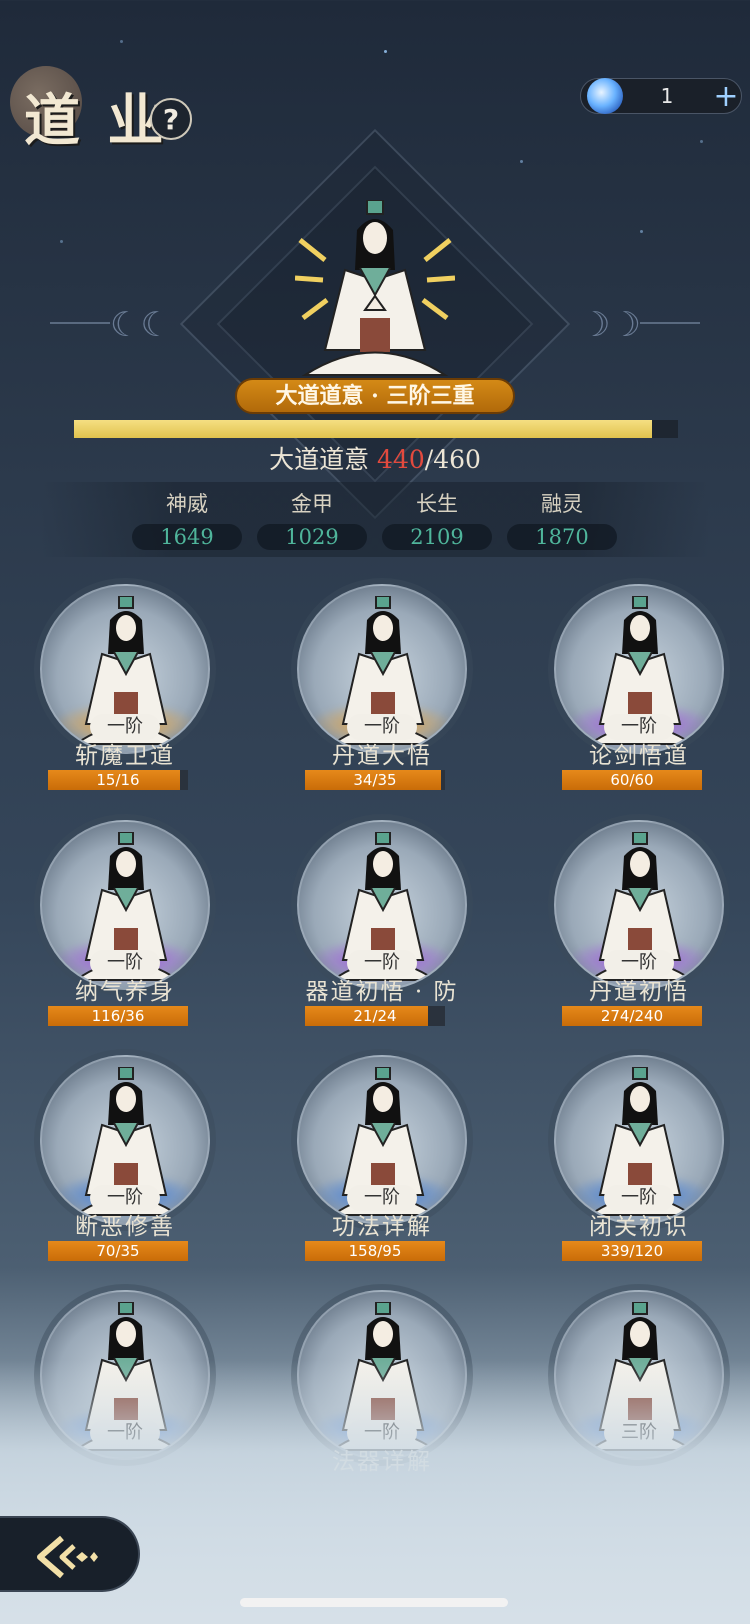 Image resolution: width=750 pixels, height=1624 pixels. I want to click on skill-progress-bar: 116/36, so click(118, 1016).